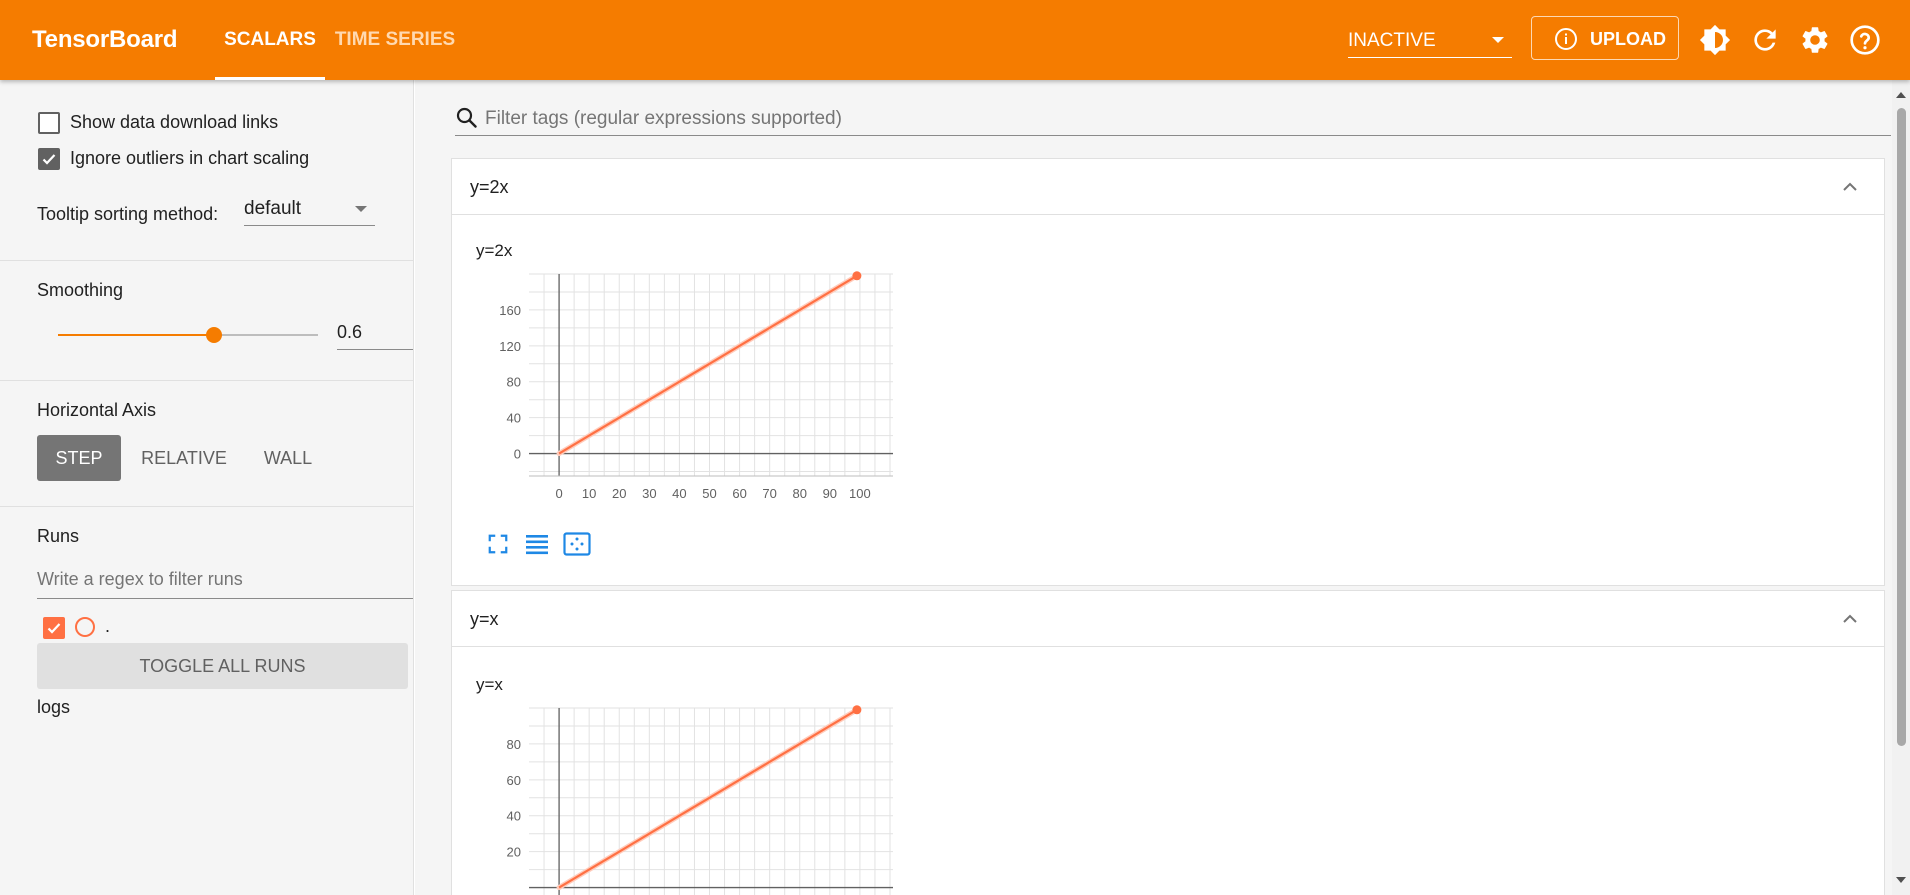 This screenshot has width=1910, height=895. What do you see at coordinates (489, 187) in the screenshot?
I see `tag-card-title: y=2x` at bounding box center [489, 187].